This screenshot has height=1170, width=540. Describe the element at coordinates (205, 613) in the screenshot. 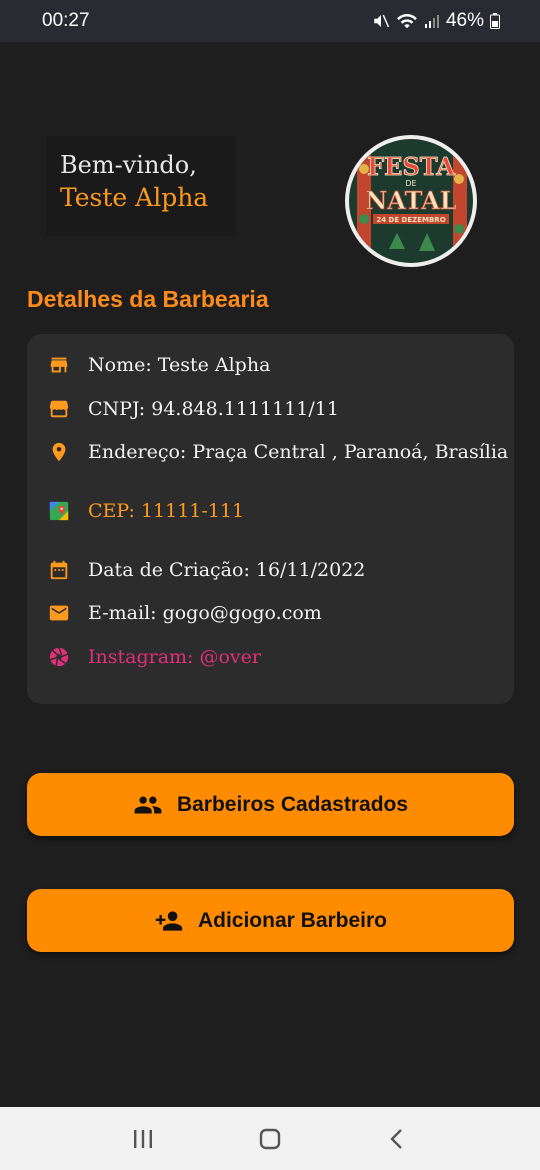

I see `detail-email-text: E-mail: gogo@gogo.com` at that location.